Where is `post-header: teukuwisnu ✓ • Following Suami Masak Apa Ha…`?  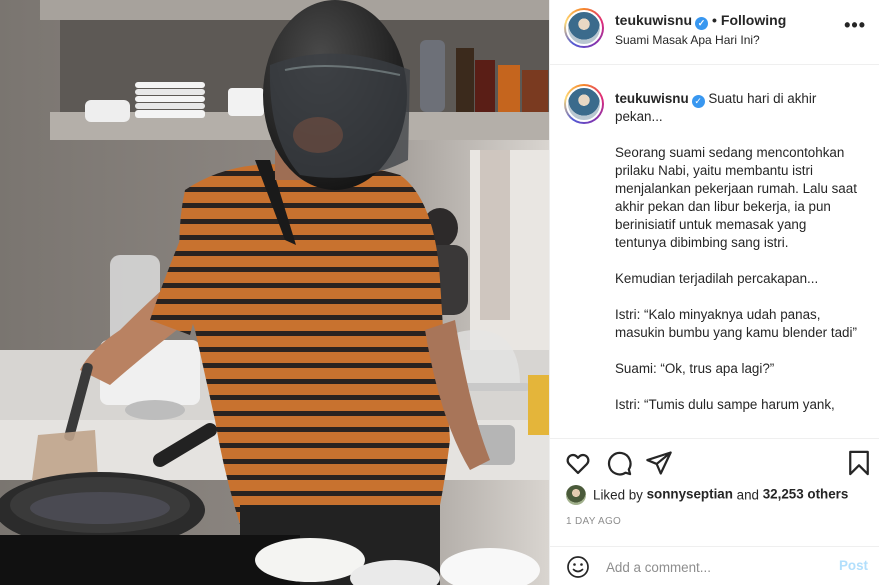
post-header: teukuwisnu ✓ • Following Suami Masak Apa Ha… is located at coordinates (714, 32).